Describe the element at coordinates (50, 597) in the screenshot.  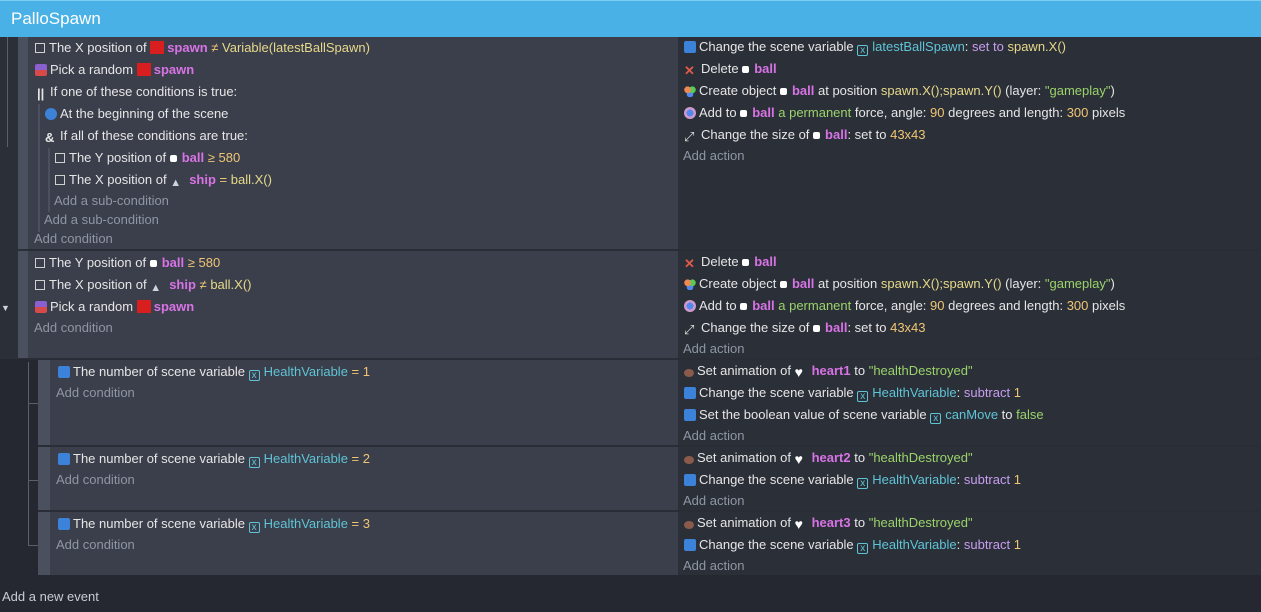
I see `add-new-event-link: Add a new event` at that location.